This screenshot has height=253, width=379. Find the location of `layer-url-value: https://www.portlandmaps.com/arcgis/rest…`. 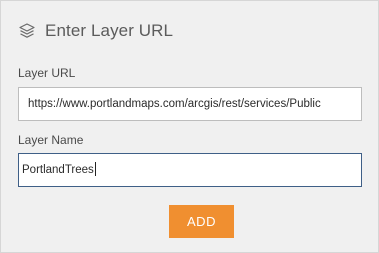

layer-url-value: https://www.portlandmaps.com/arcgis/rest… is located at coordinates (174, 104).